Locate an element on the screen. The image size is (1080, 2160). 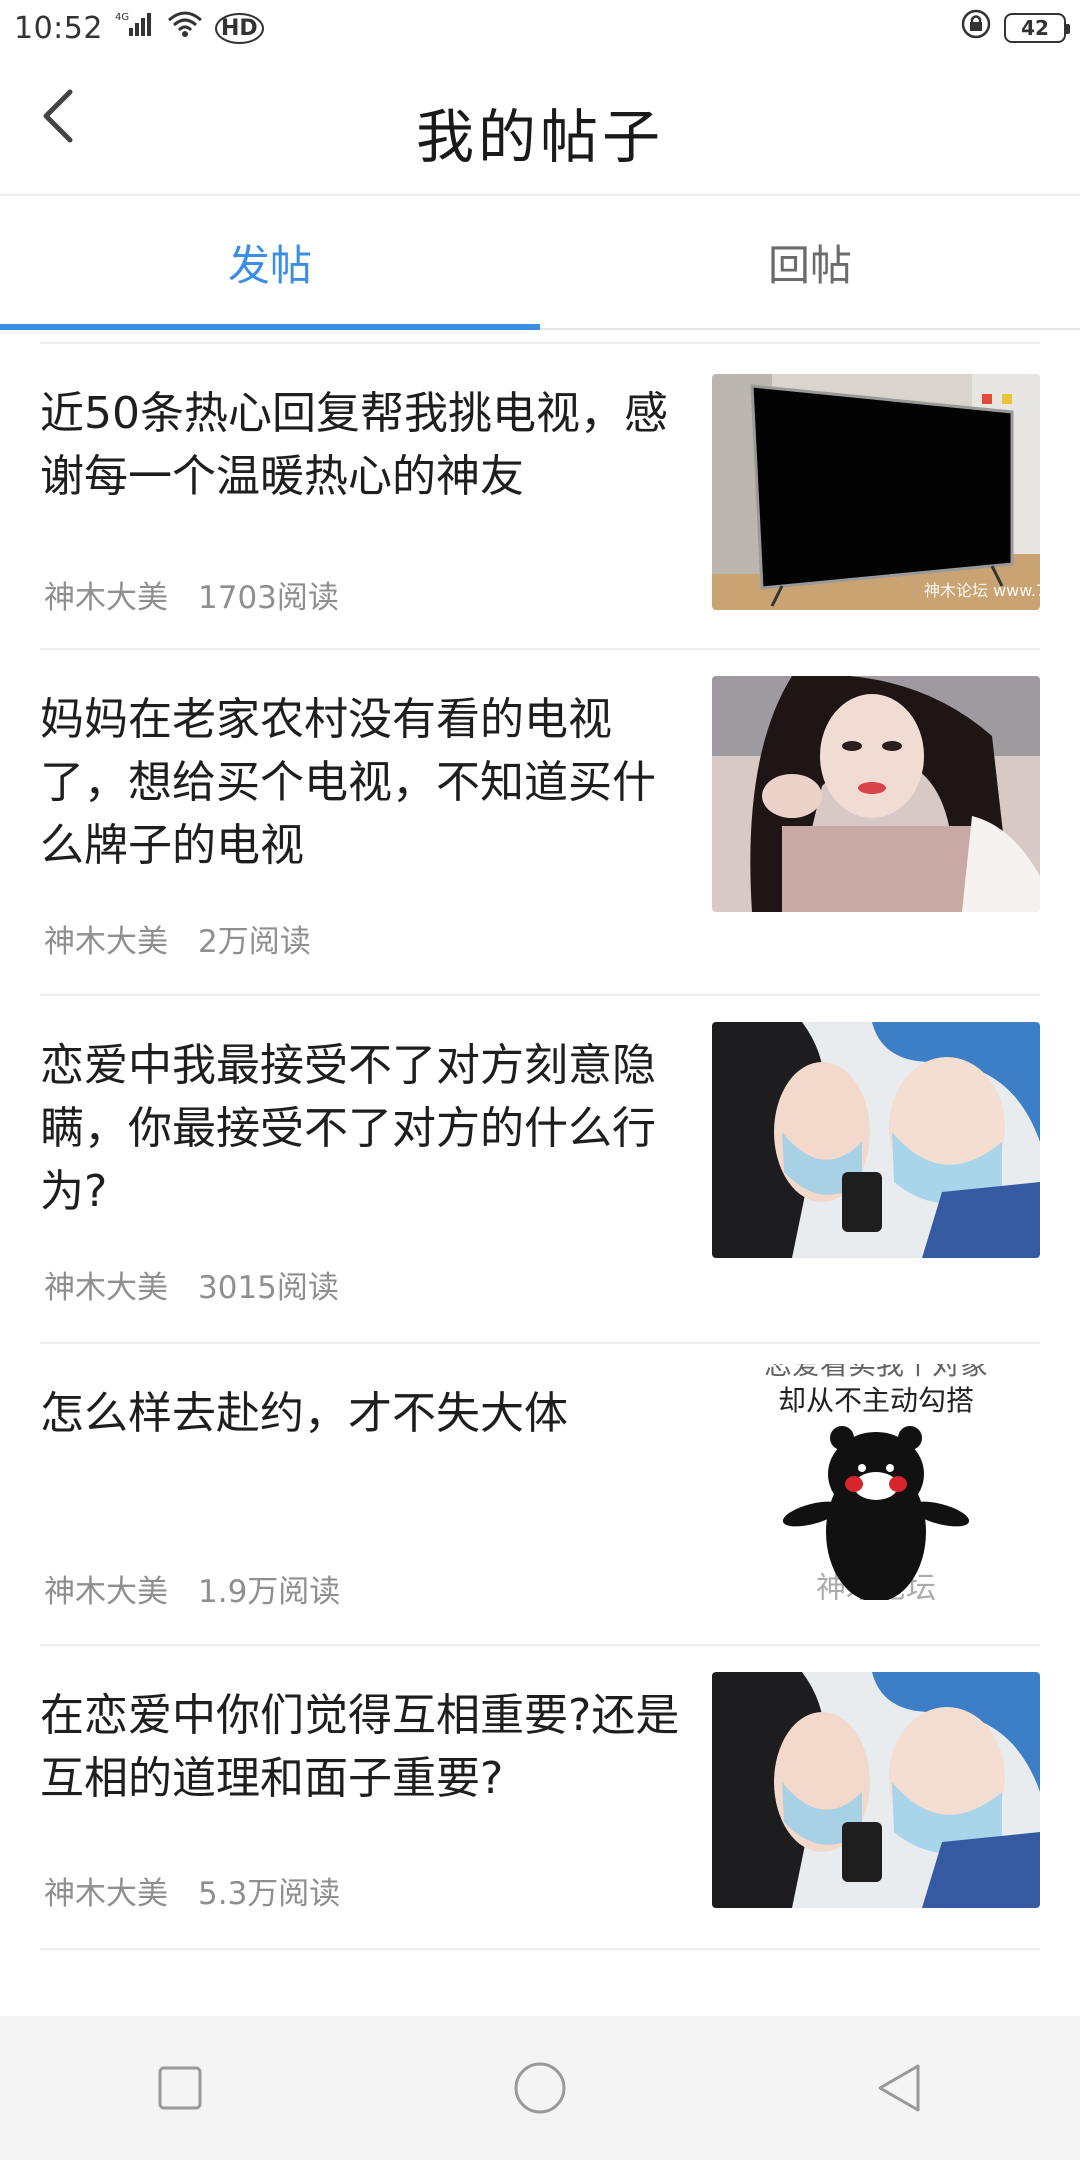
wifi-icon is located at coordinates (185, 28).